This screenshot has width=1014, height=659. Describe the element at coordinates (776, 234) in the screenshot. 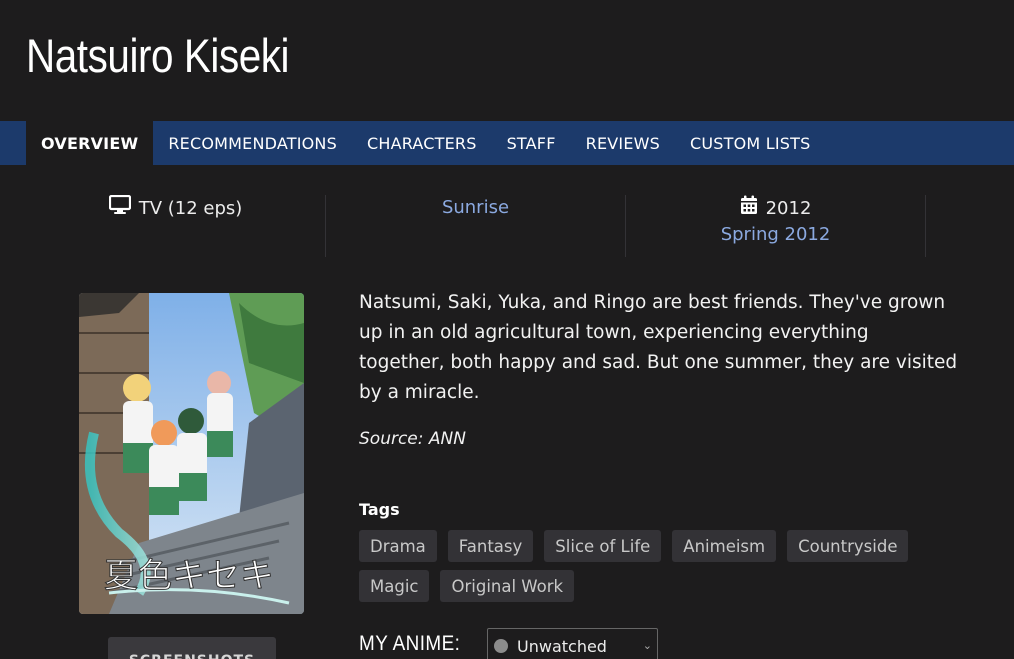

I see `season-link: Spring 2012` at that location.